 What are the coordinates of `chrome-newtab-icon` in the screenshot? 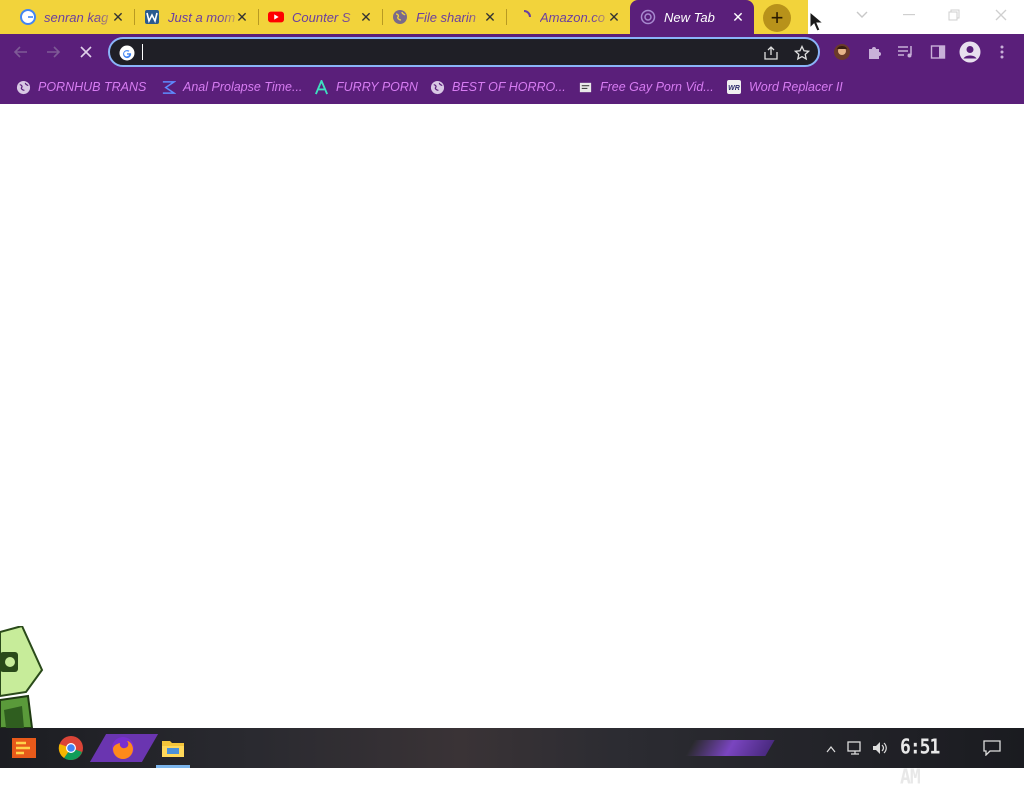 It's located at (648, 17).